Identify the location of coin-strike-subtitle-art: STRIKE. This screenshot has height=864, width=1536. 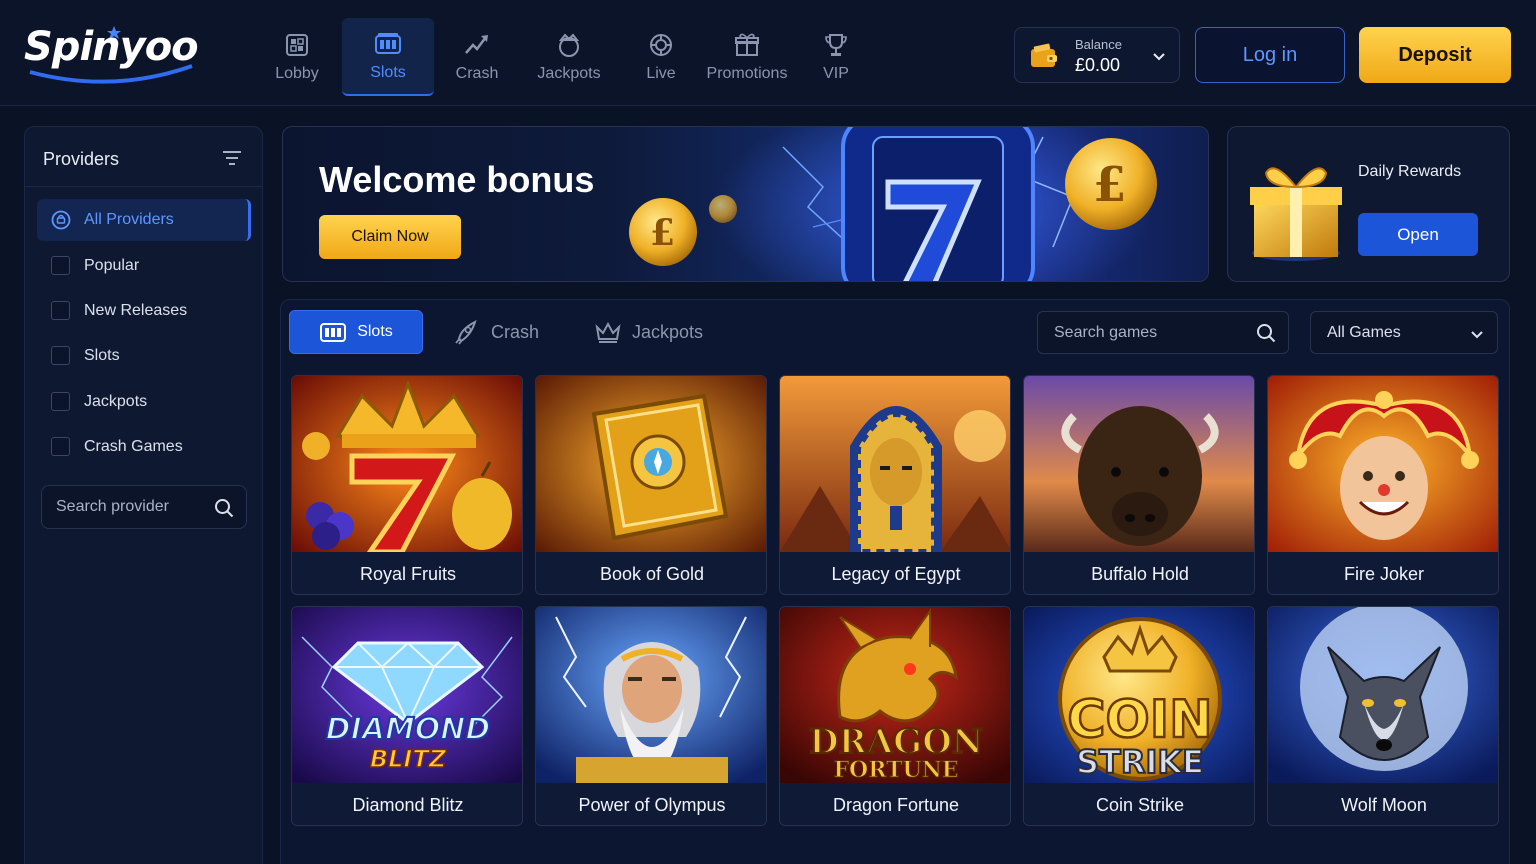
(1140, 762).